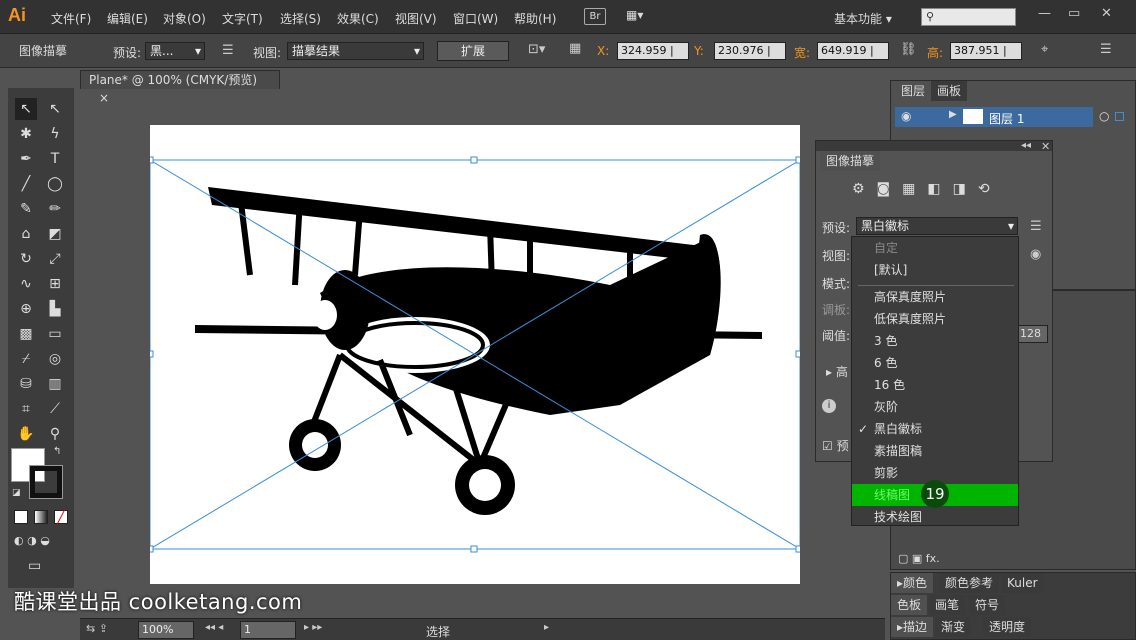  What do you see at coordinates (835, 445) in the screenshot?
I see `preview-checkbox: ☑ 预` at bounding box center [835, 445].